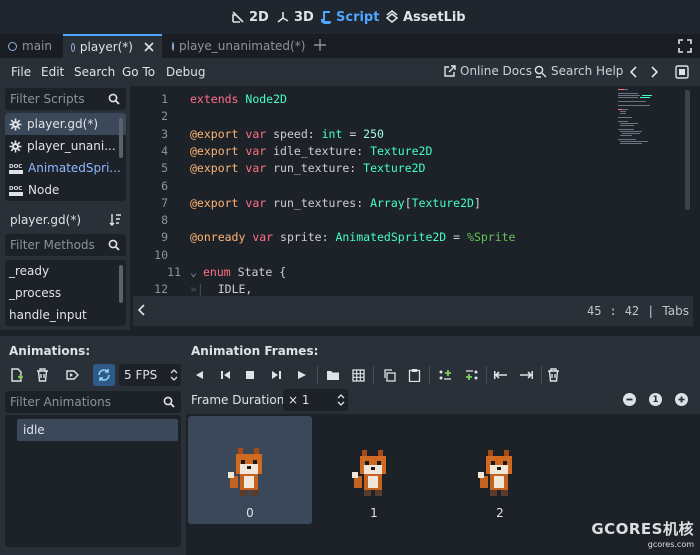  Describe the element at coordinates (553, 375) in the screenshot. I see `delete-frame-icon` at that location.